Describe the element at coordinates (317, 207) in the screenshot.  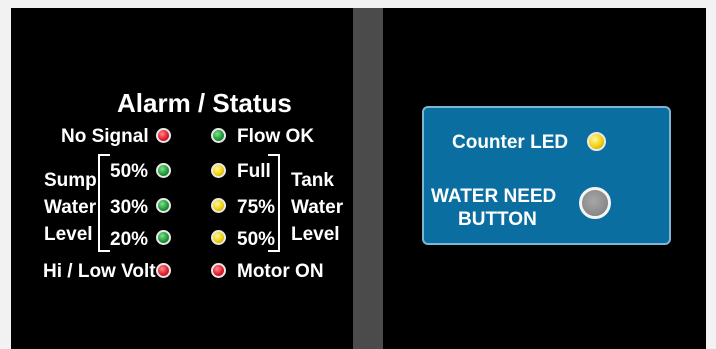
I see `tank-water-label: Water` at that location.